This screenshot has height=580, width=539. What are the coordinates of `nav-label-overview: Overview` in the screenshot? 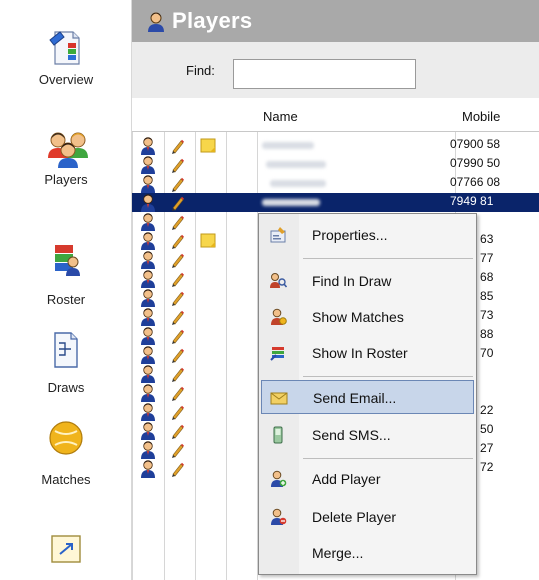 It's located at (66, 79).